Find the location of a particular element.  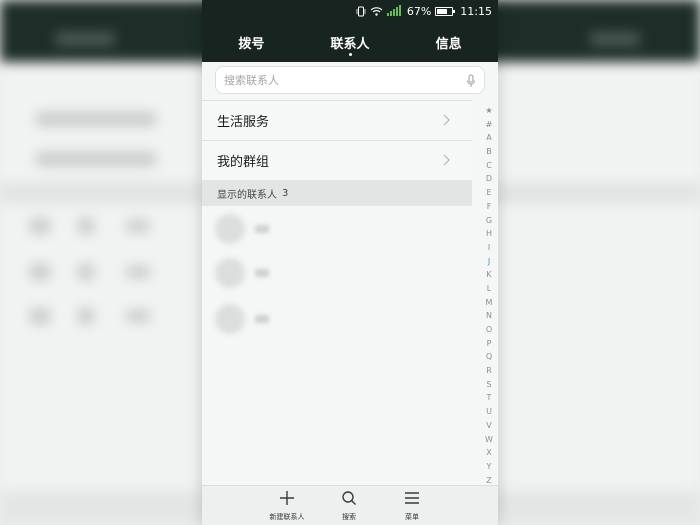

index-letter: W is located at coordinates (489, 440).